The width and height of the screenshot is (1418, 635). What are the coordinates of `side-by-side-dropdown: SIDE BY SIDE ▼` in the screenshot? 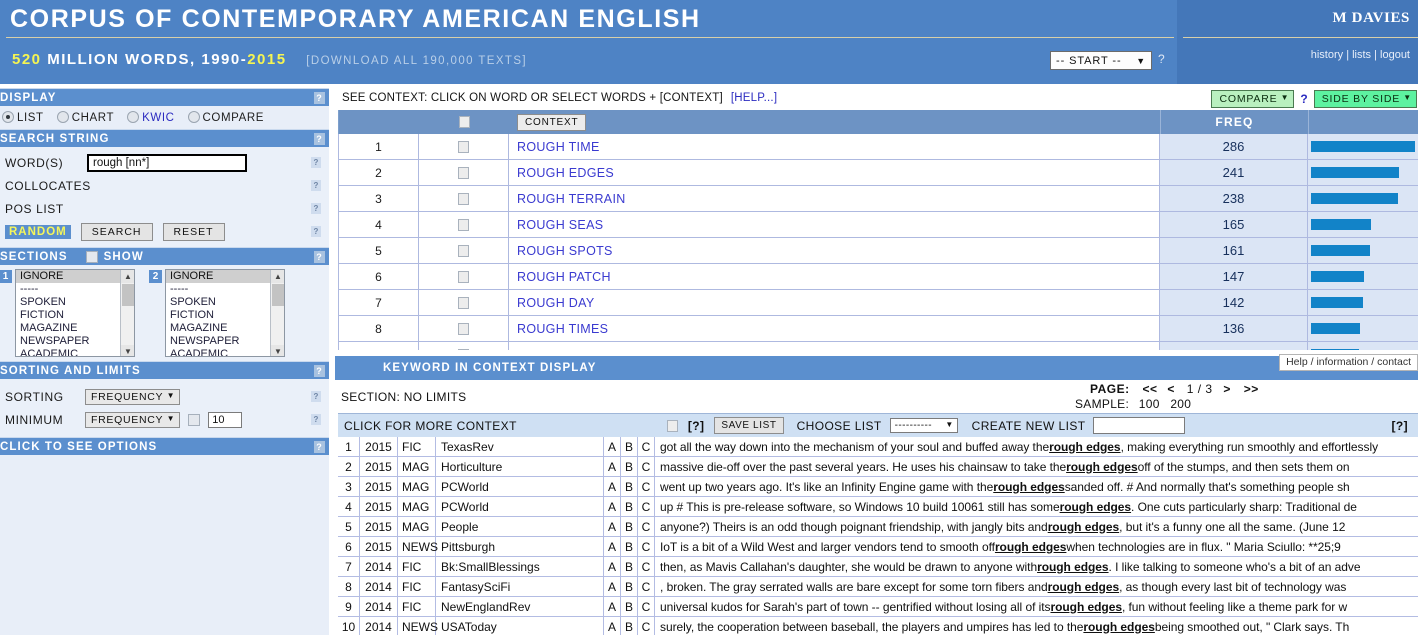 It's located at (1365, 99).